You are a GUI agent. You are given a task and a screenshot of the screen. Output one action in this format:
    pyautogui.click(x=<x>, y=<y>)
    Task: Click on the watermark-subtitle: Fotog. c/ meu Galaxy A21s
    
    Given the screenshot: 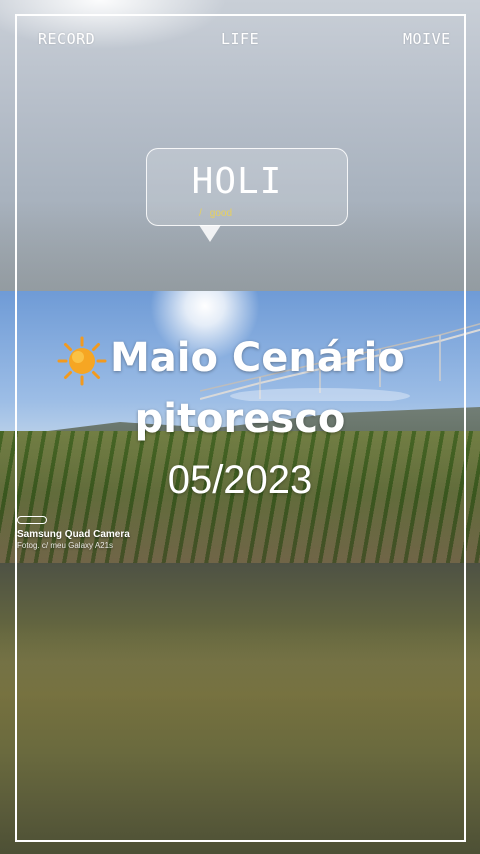 What is the action you would take?
    pyautogui.click(x=65, y=545)
    